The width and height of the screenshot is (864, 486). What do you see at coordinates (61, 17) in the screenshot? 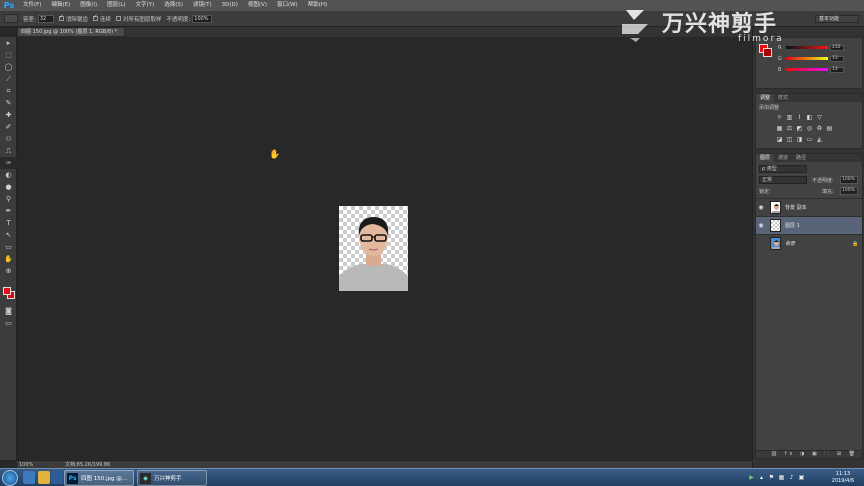
I see `antialias-checkbox` at bounding box center [61, 17].